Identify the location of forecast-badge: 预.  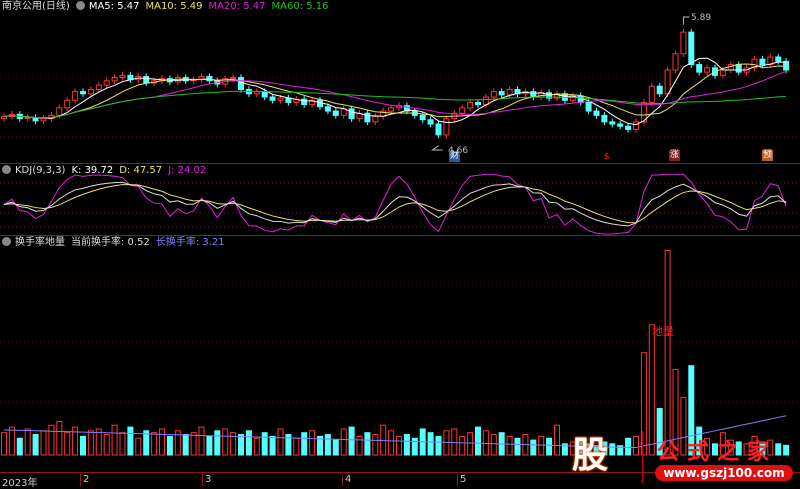
(768, 155).